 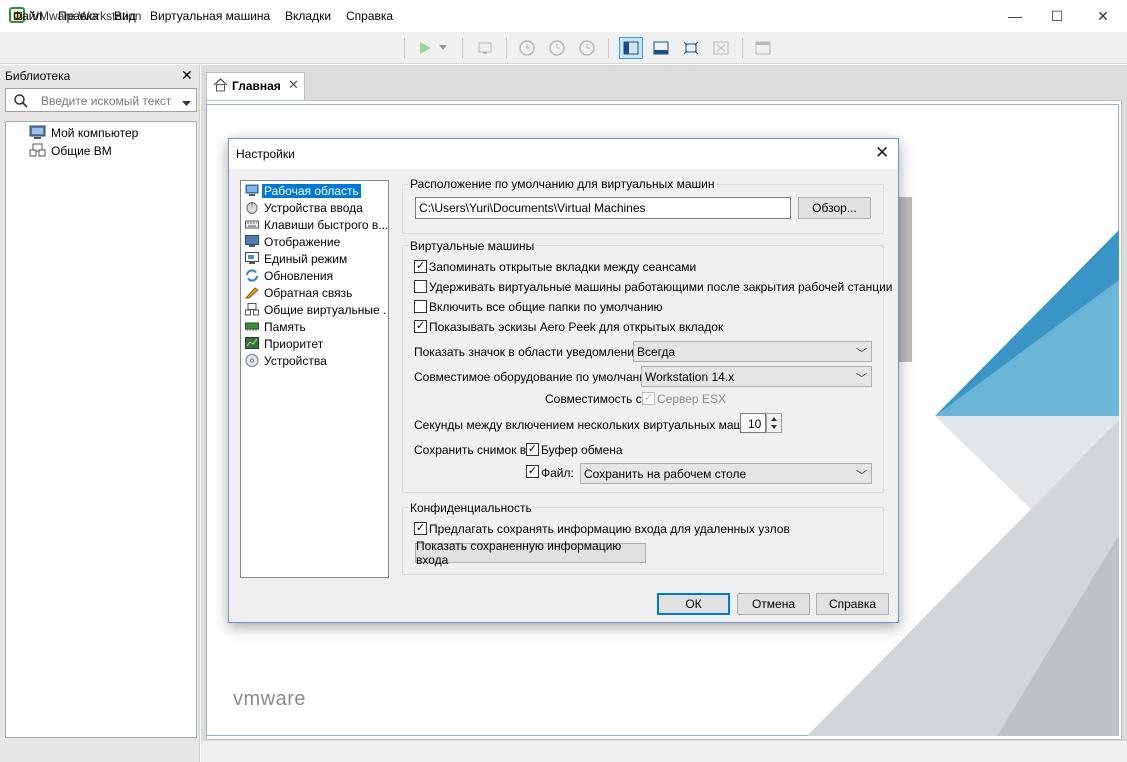 I want to click on nav-item-input: Устройства ввода, so click(x=316, y=207).